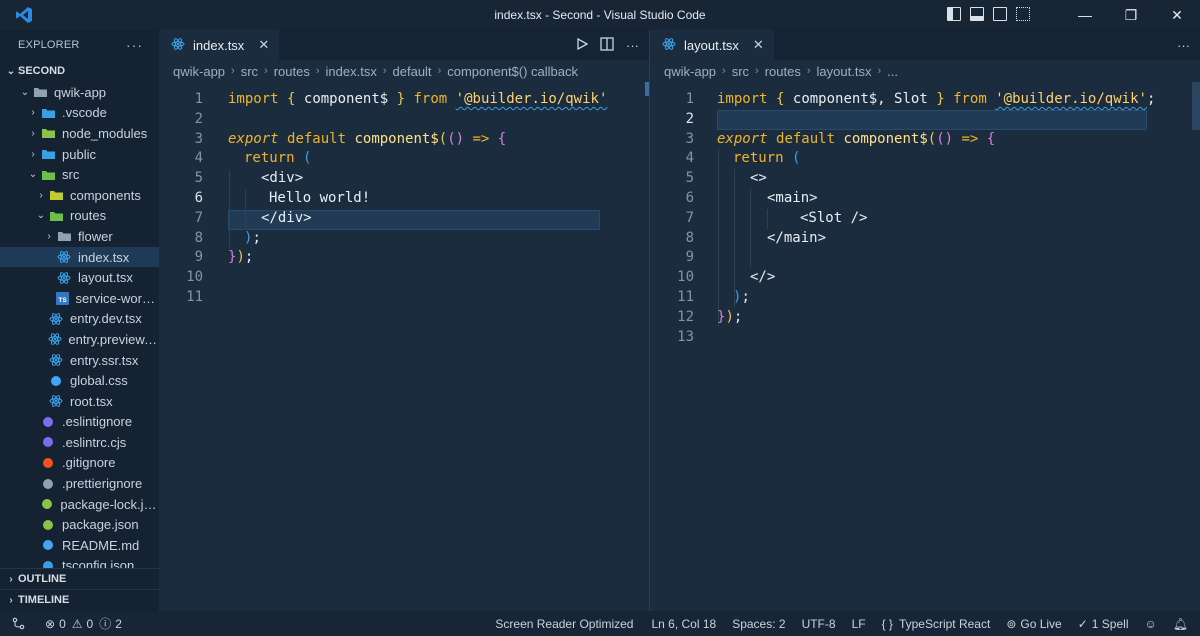 The width and height of the screenshot is (1200, 636). I want to click on line-number: 10, so click(685, 277).